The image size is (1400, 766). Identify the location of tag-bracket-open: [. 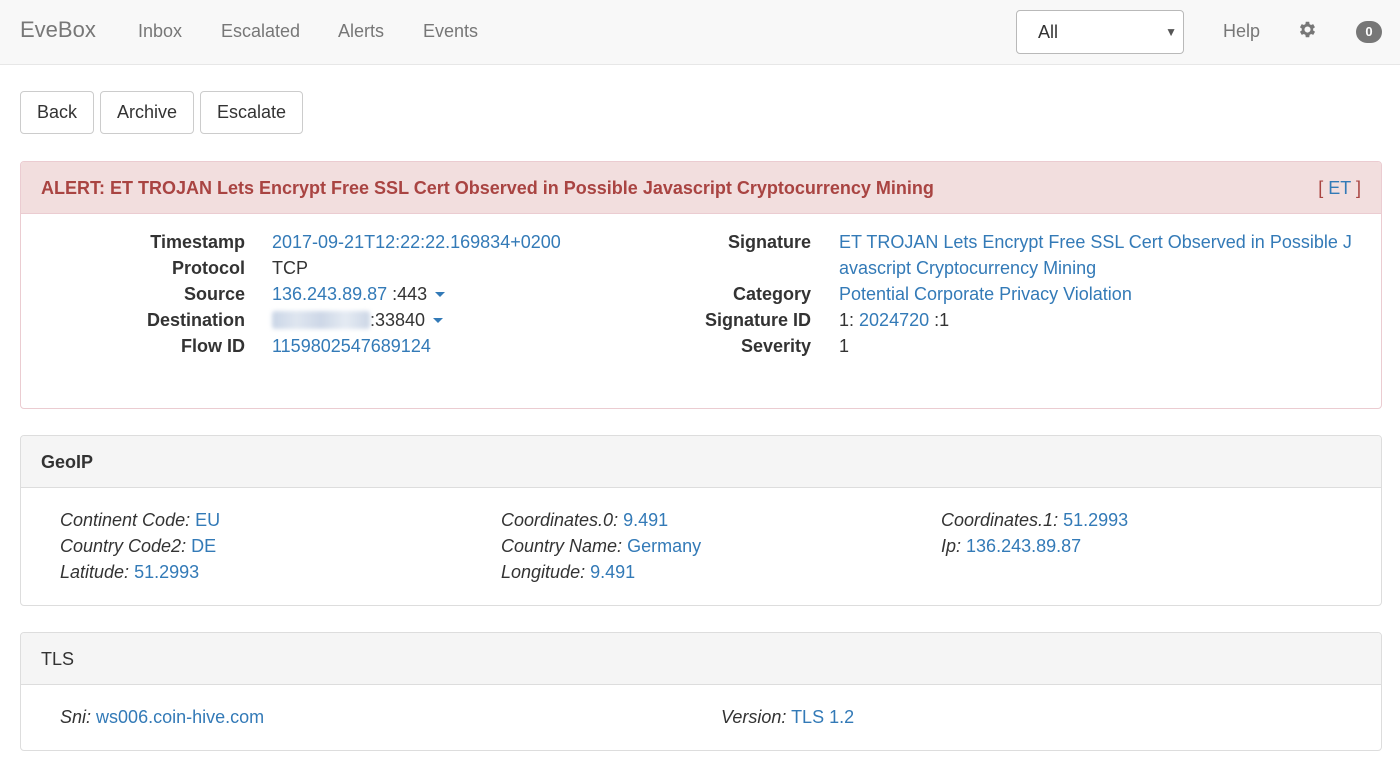
(1321, 188).